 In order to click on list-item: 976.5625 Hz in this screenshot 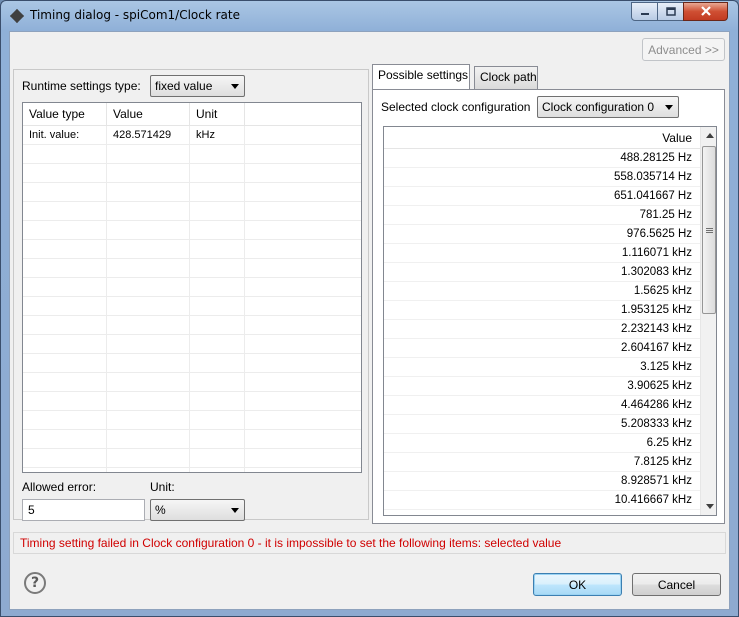, I will do `click(542, 234)`.